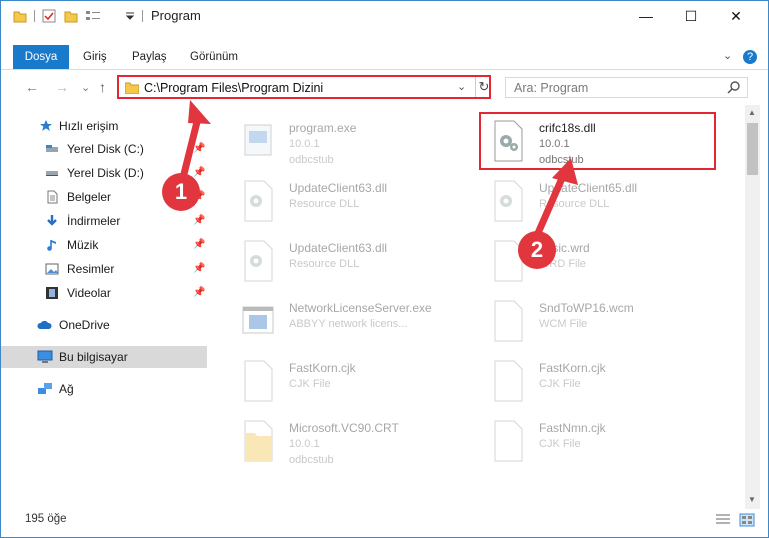 The height and width of the screenshot is (538, 769). What do you see at coordinates (149, 57) in the screenshot?
I see `tab-share: Paylaş` at bounding box center [149, 57].